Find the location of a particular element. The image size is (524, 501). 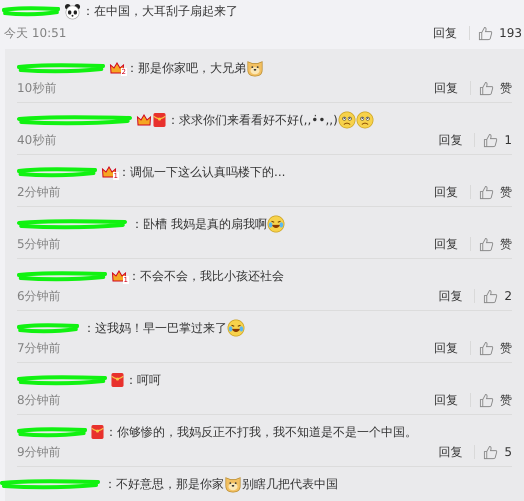

comment-text: ：不好意思，那是你家 is located at coordinates (164, 484).